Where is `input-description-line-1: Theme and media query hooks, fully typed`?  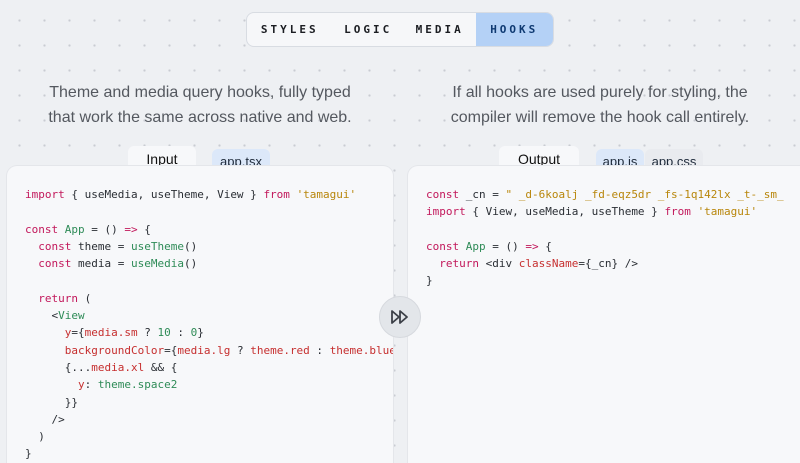
input-description-line-1: Theme and media query hooks, fully typed is located at coordinates (200, 92).